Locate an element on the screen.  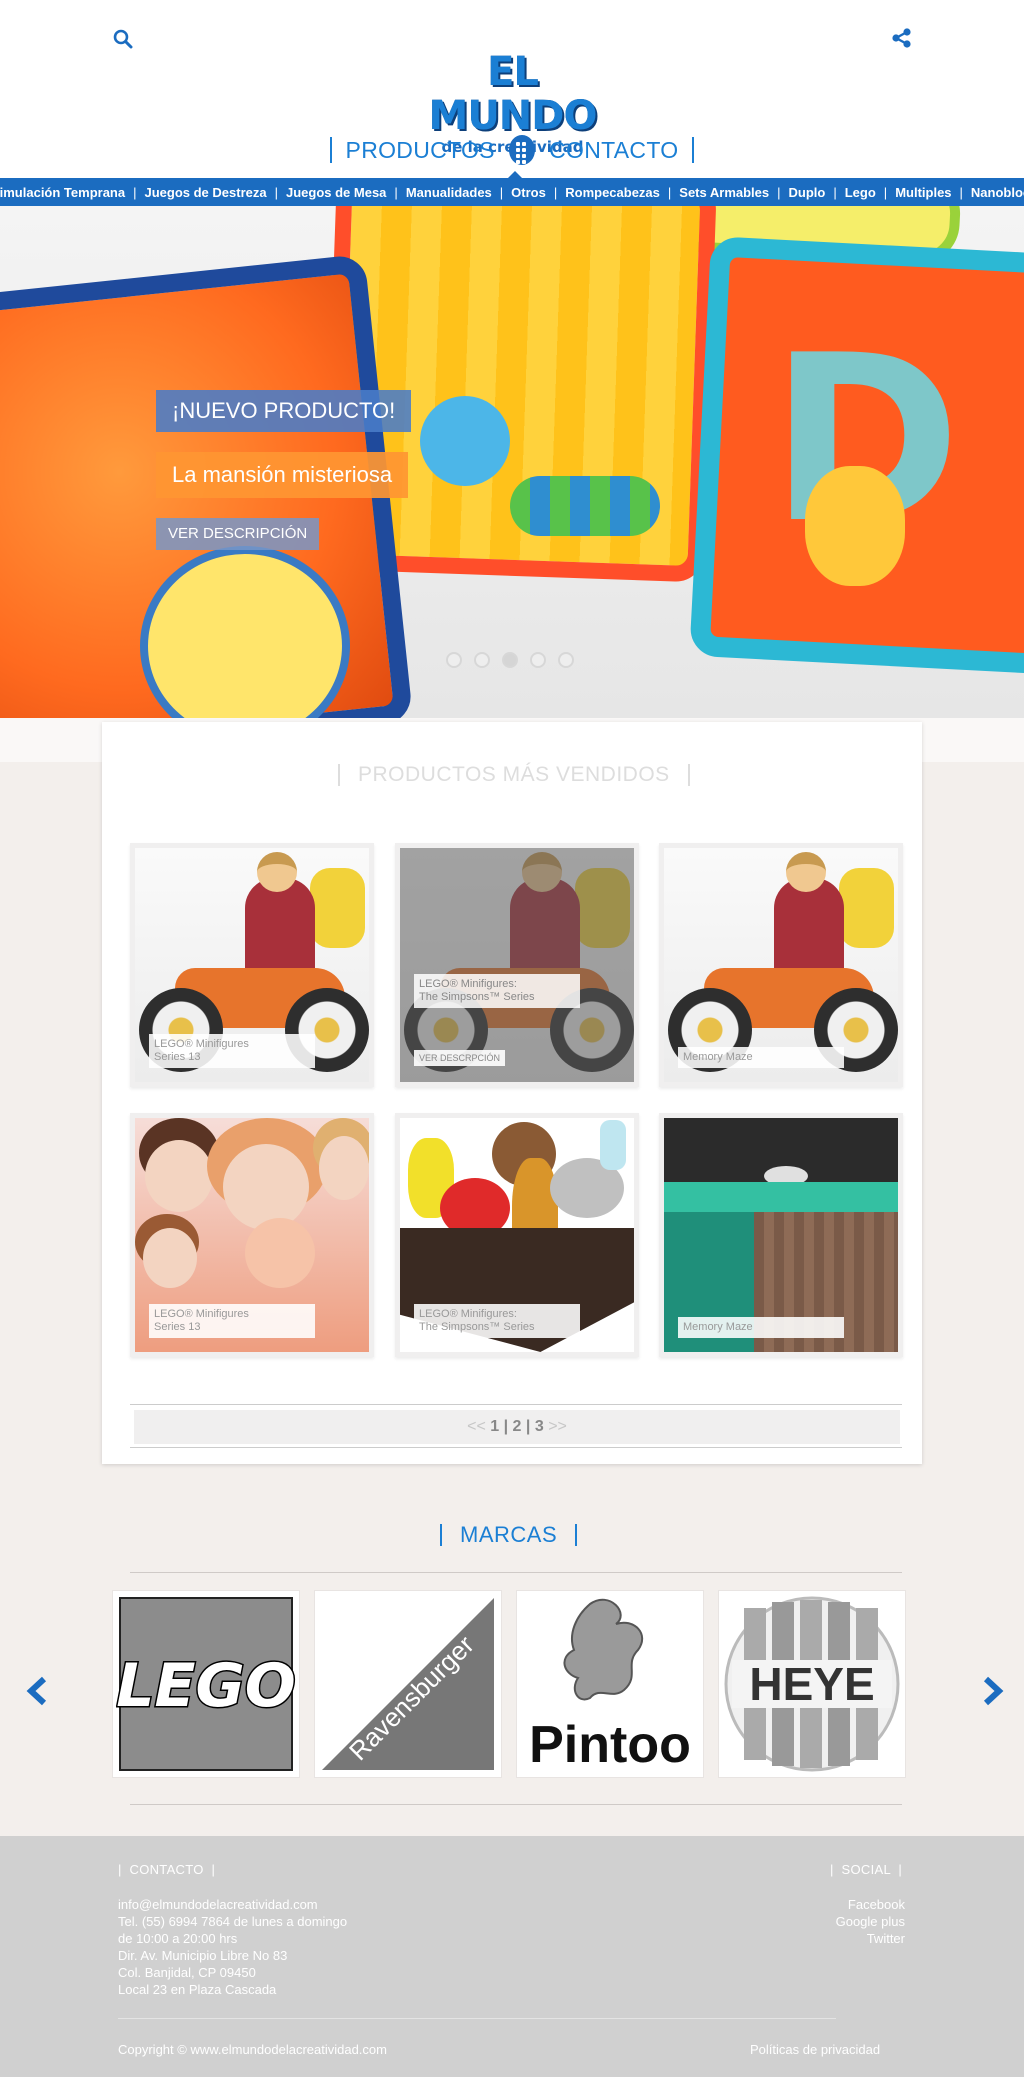
footer-divider is located at coordinates (477, 2018).